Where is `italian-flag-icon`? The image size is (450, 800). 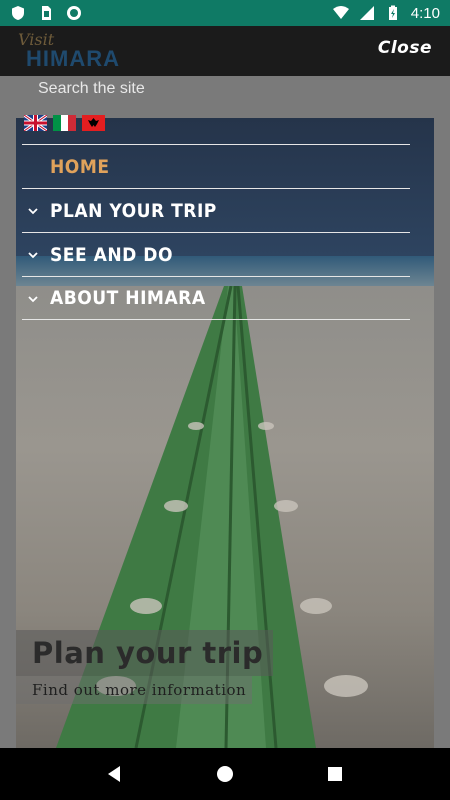
italian-flag-icon is located at coordinates (64, 123).